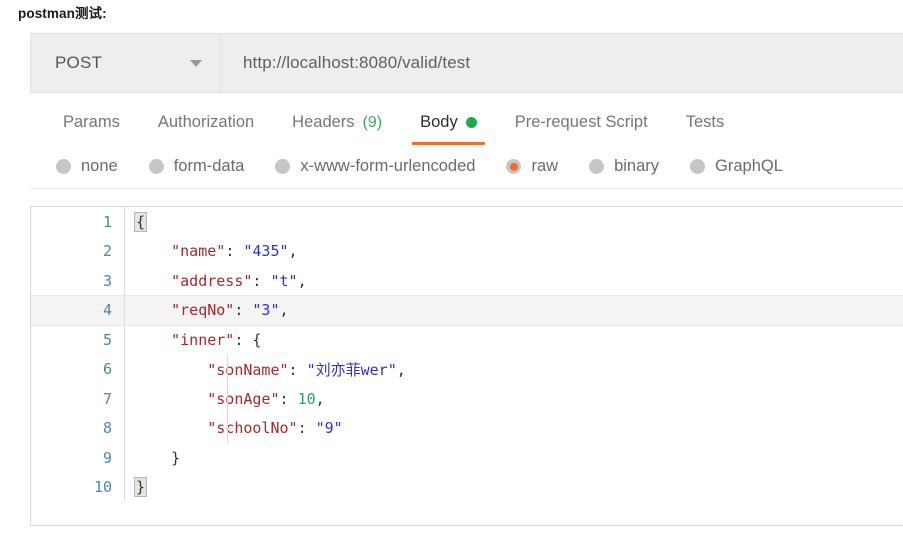  What do you see at coordinates (581, 122) in the screenshot?
I see `tab-label: Pre-request Script` at bounding box center [581, 122].